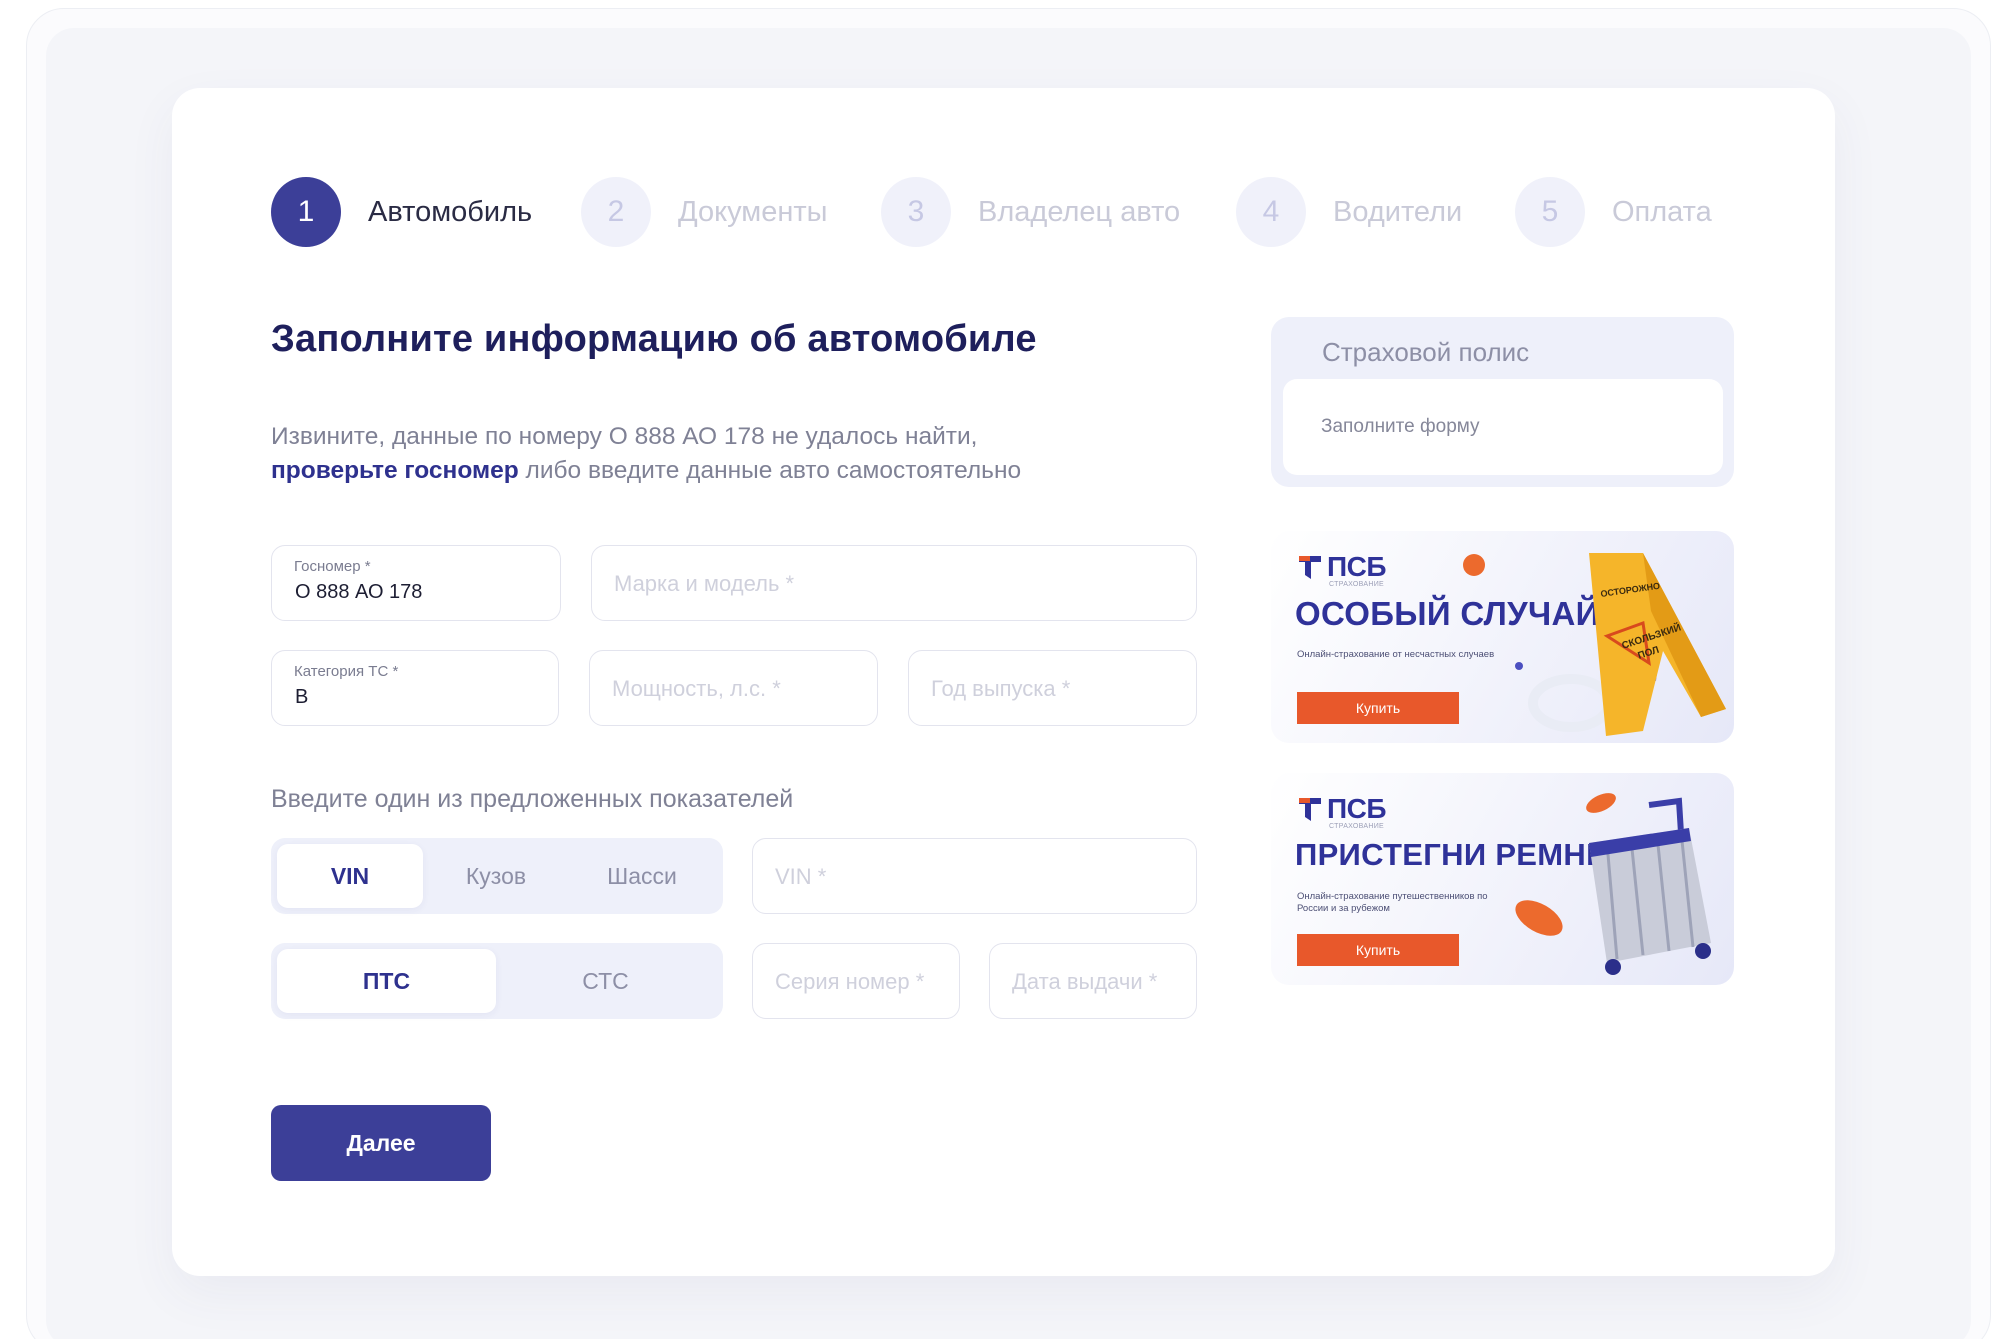 This screenshot has width=2006, height=1339. Describe the element at coordinates (1400, 426) in the screenshot. I see `policy-hint: Заполните форму` at that location.